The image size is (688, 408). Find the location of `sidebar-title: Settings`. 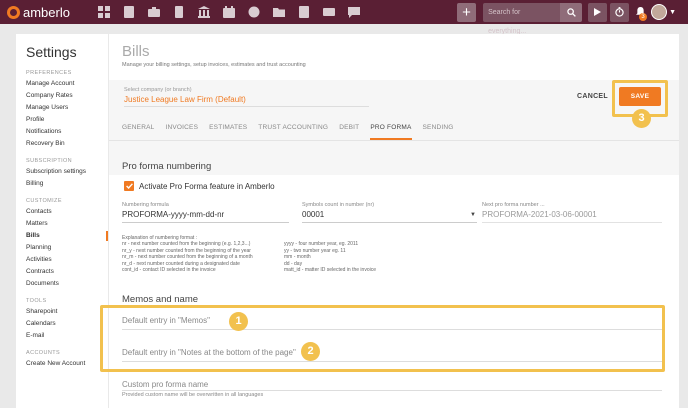

sidebar-title: Settings is located at coordinates (51, 52).